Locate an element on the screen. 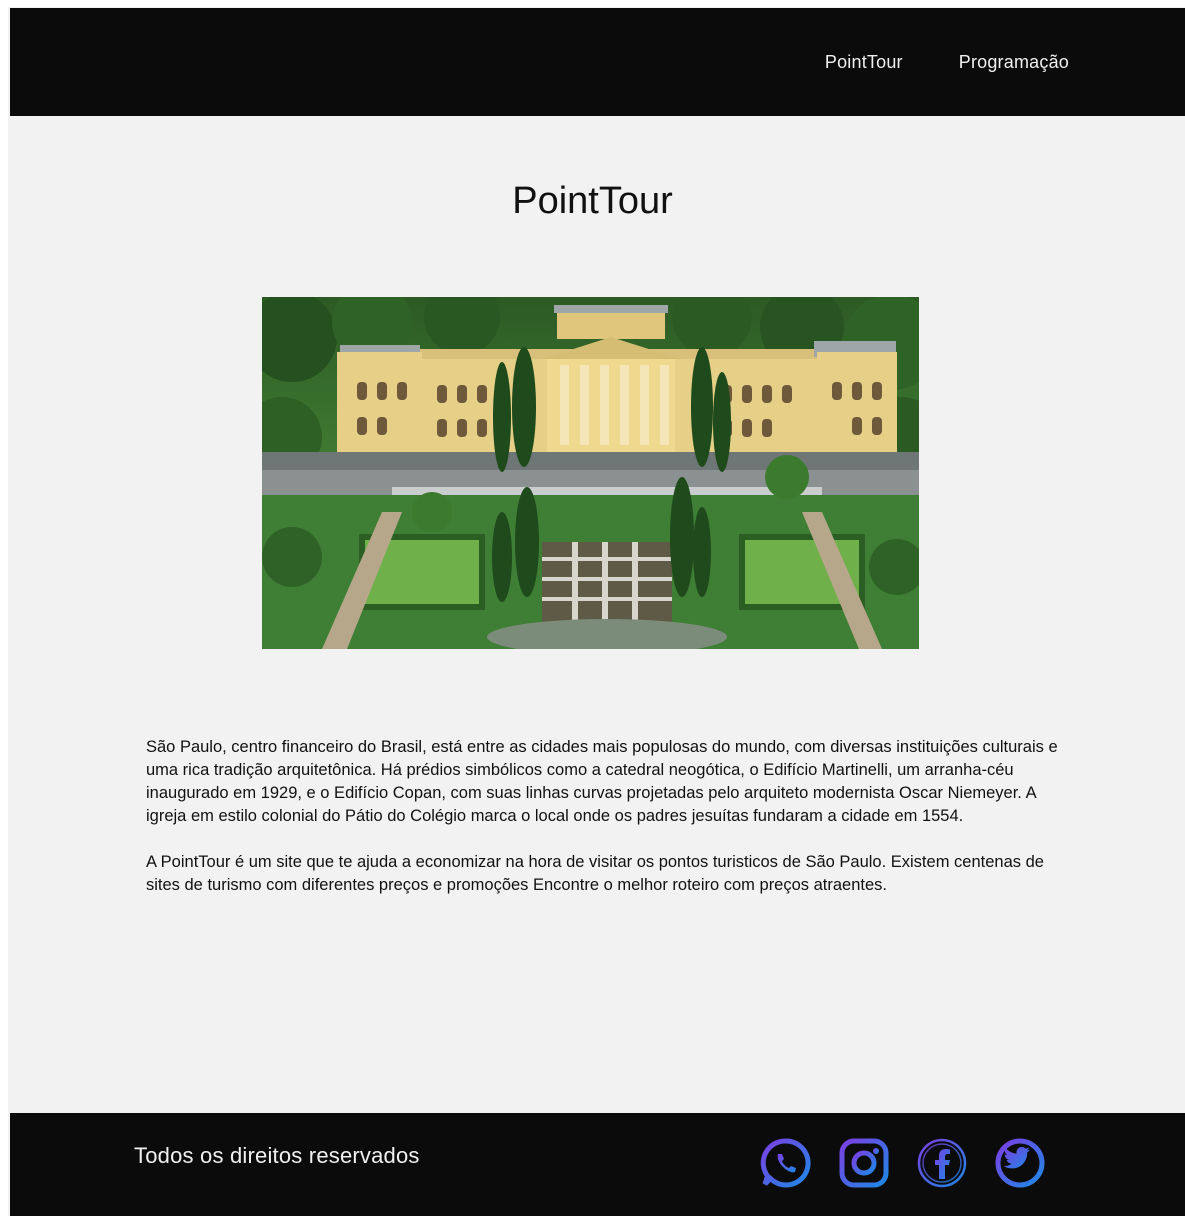 This screenshot has width=1185, height=1216. whatsapp-icon is located at coordinates (786, 1163).